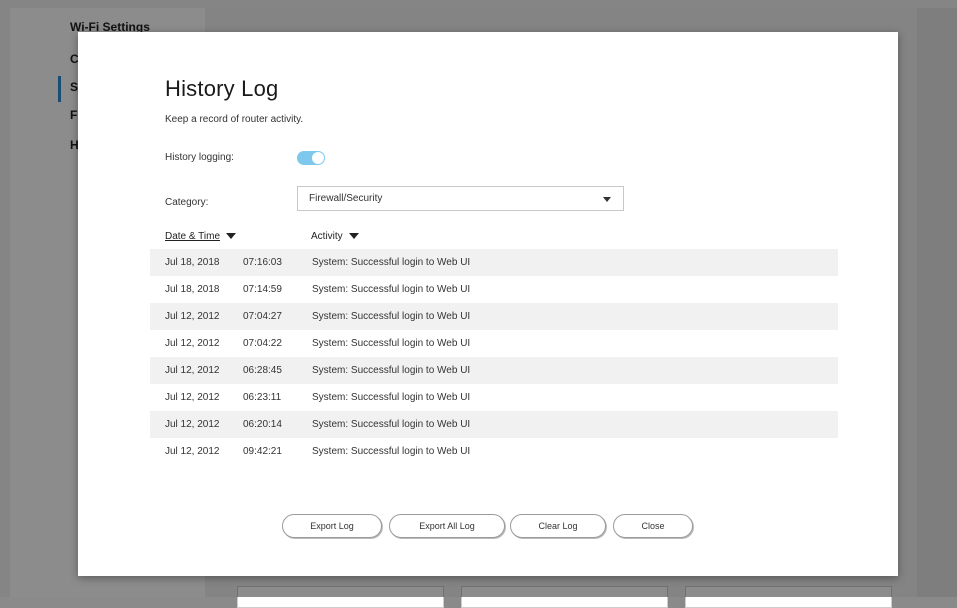 The image size is (957, 608). What do you see at coordinates (234, 119) in the screenshot?
I see `dialog-subtitle: Keep a record of router activity.` at bounding box center [234, 119].